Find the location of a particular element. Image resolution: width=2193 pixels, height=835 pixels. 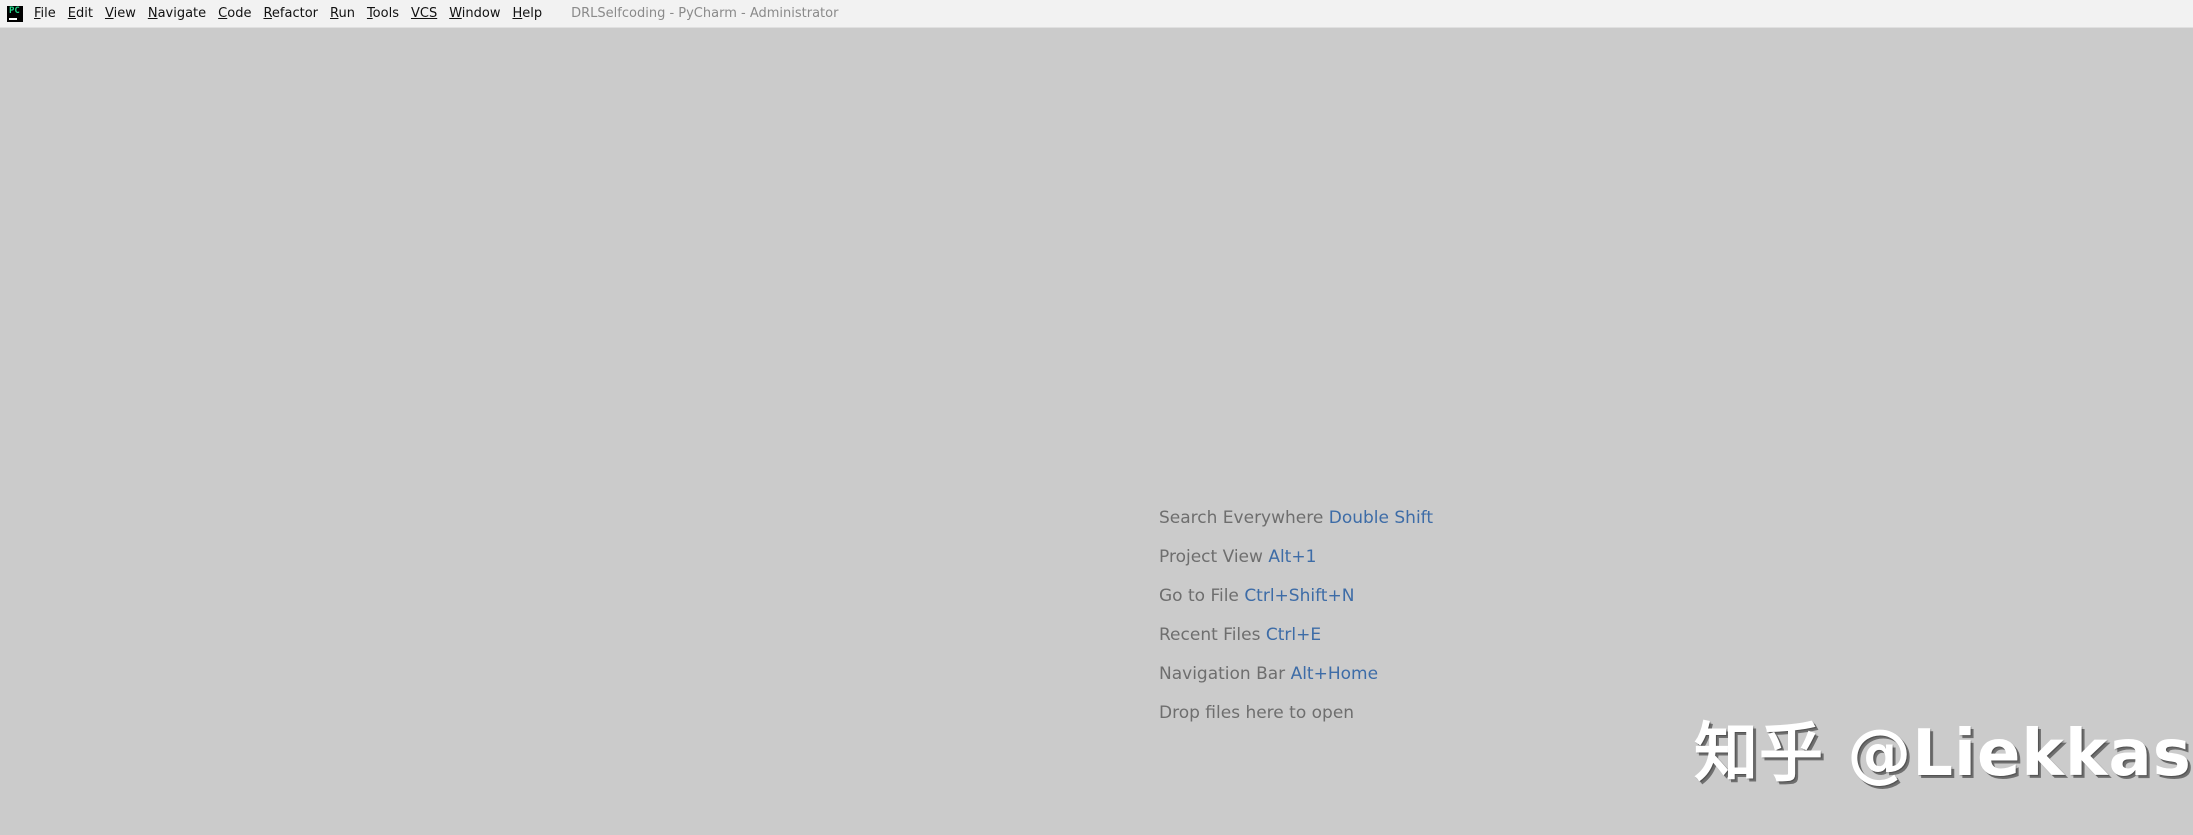

menu-window: Window is located at coordinates (474, 14).